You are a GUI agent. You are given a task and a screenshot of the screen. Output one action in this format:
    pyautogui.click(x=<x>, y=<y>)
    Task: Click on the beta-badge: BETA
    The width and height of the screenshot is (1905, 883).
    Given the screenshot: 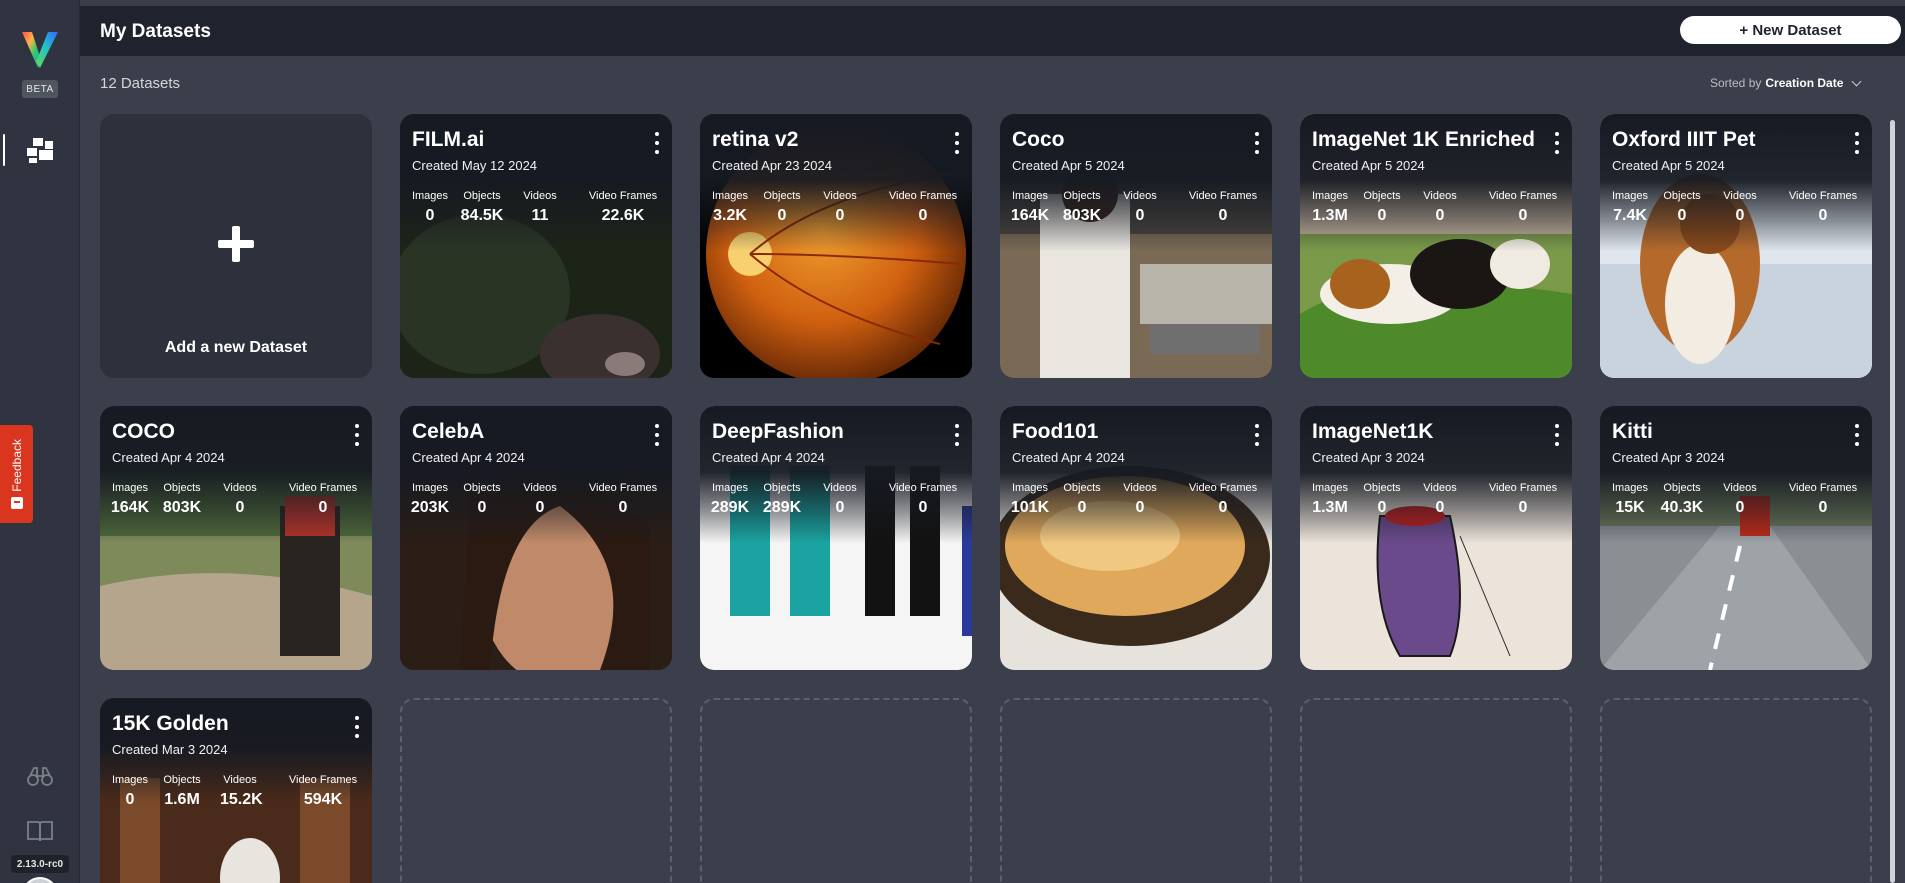 What is the action you would take?
    pyautogui.click(x=40, y=89)
    